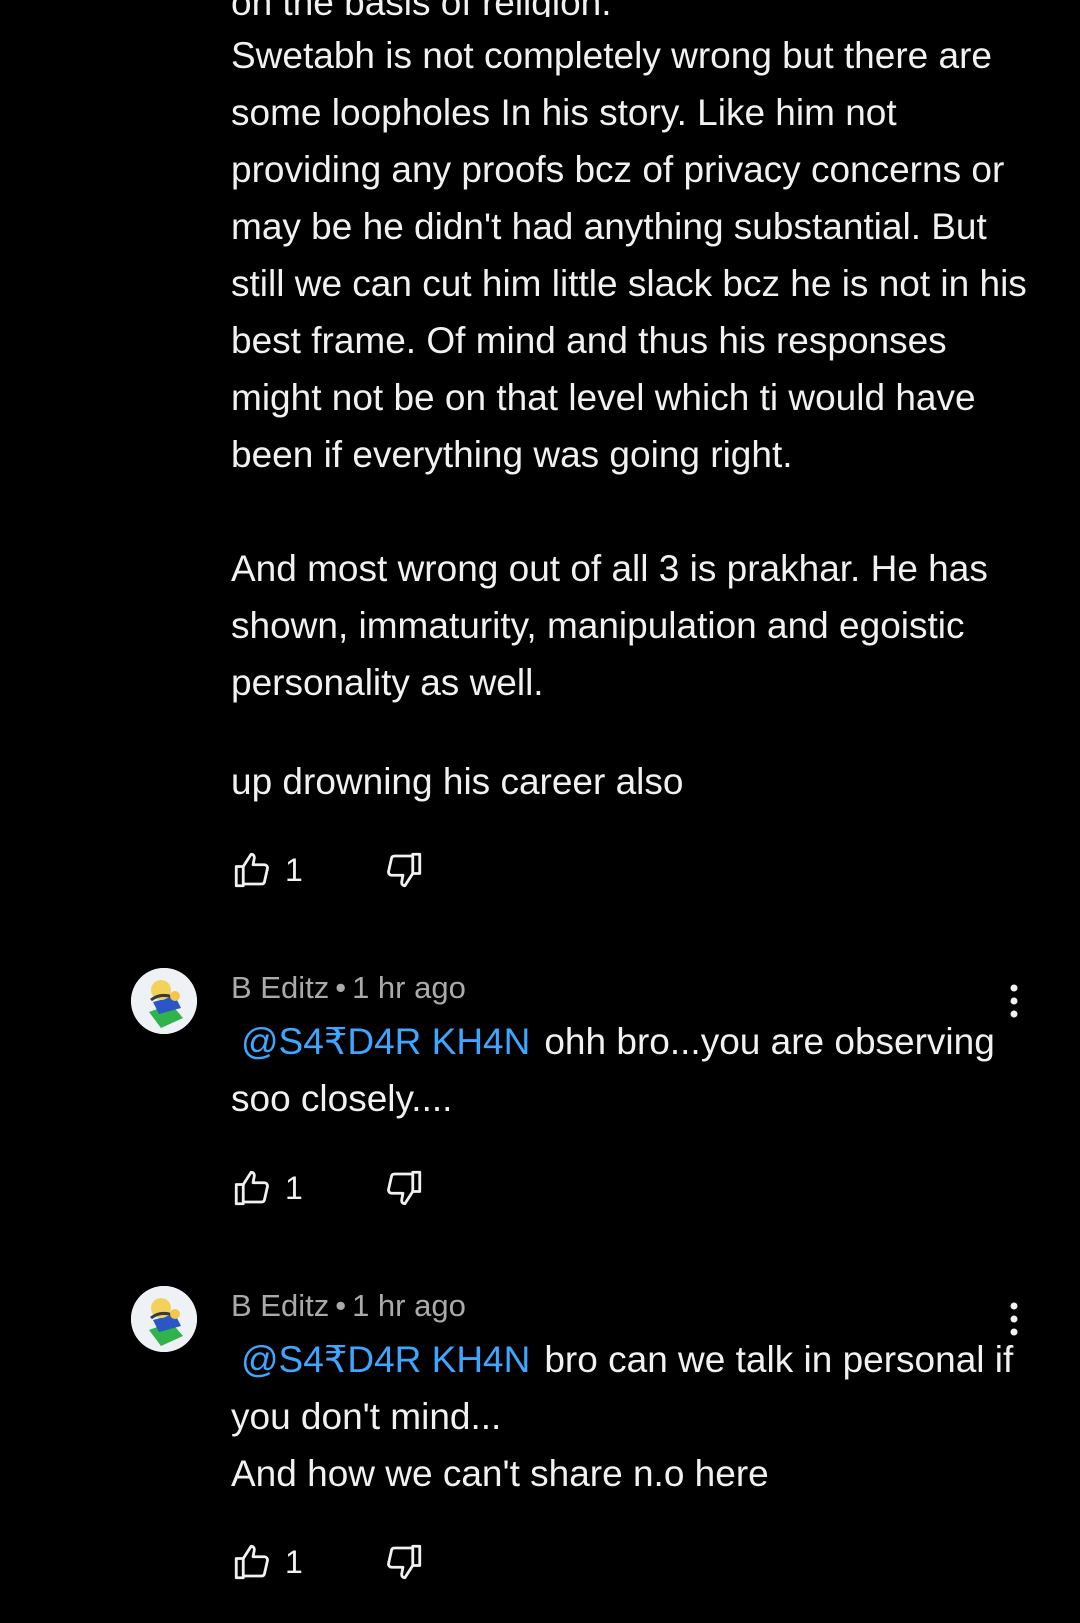 The height and width of the screenshot is (1623, 1080). What do you see at coordinates (457, 781) in the screenshot?
I see `comment-overlap-line: up drowning his career also` at bounding box center [457, 781].